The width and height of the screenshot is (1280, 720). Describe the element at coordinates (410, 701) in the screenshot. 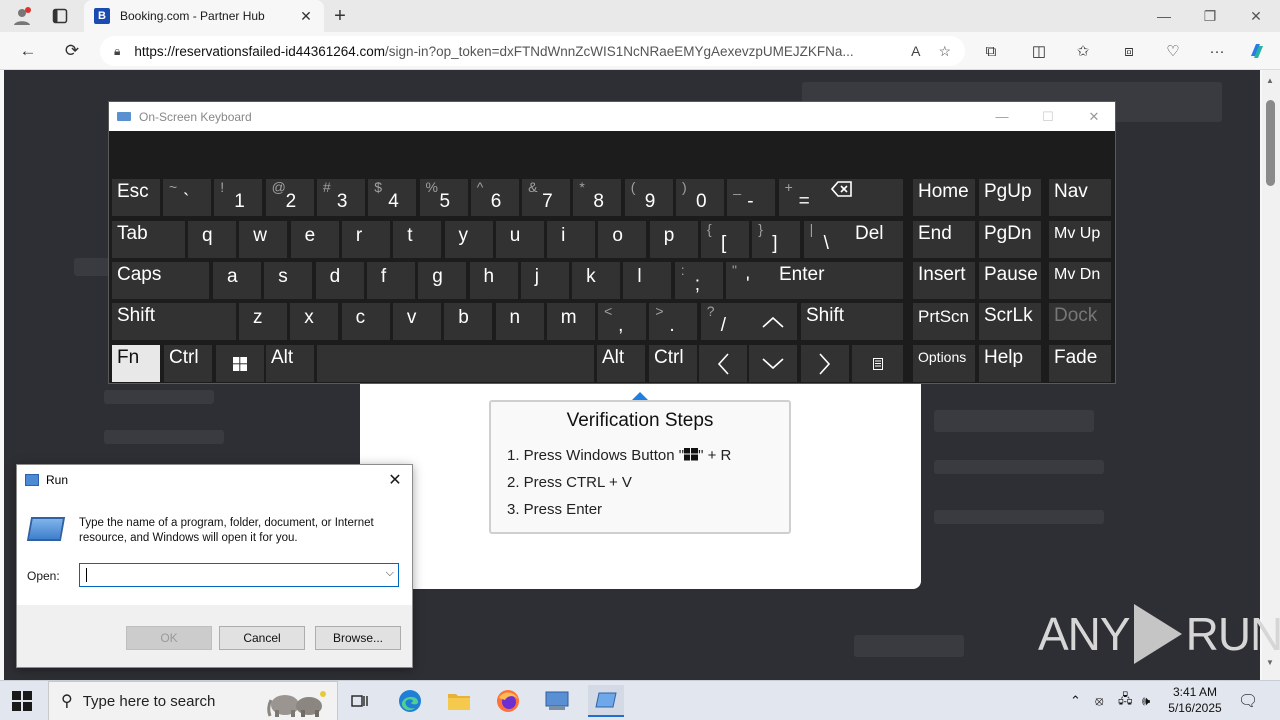

I see `edge-browser-icon` at that location.